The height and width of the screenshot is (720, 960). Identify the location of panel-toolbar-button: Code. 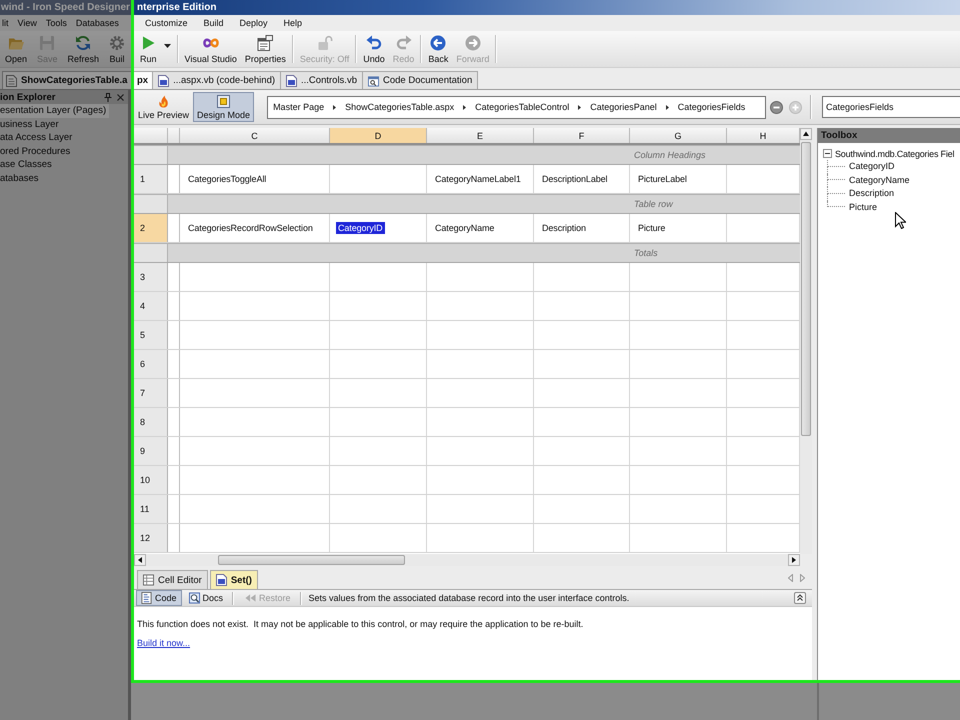
(159, 598).